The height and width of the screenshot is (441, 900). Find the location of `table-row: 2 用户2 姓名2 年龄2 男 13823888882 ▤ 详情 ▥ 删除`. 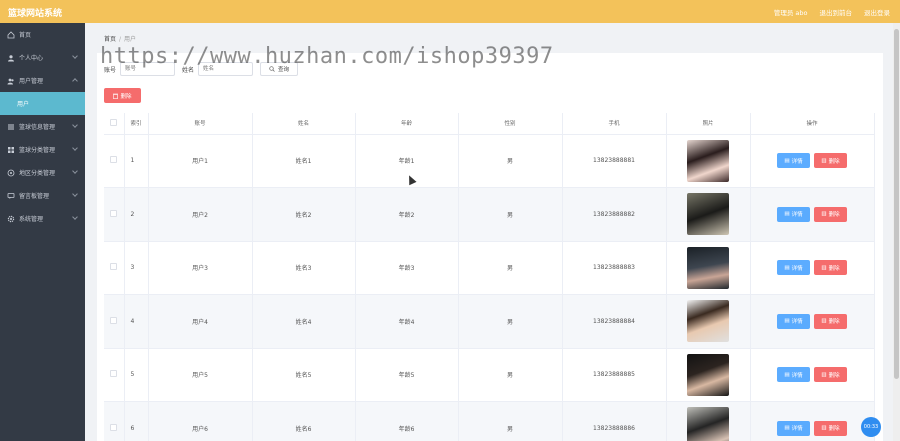

table-row: 2 用户2 姓名2 年龄2 男 13823888882 ▤ 详情 ▥ 删除 is located at coordinates (489, 214).